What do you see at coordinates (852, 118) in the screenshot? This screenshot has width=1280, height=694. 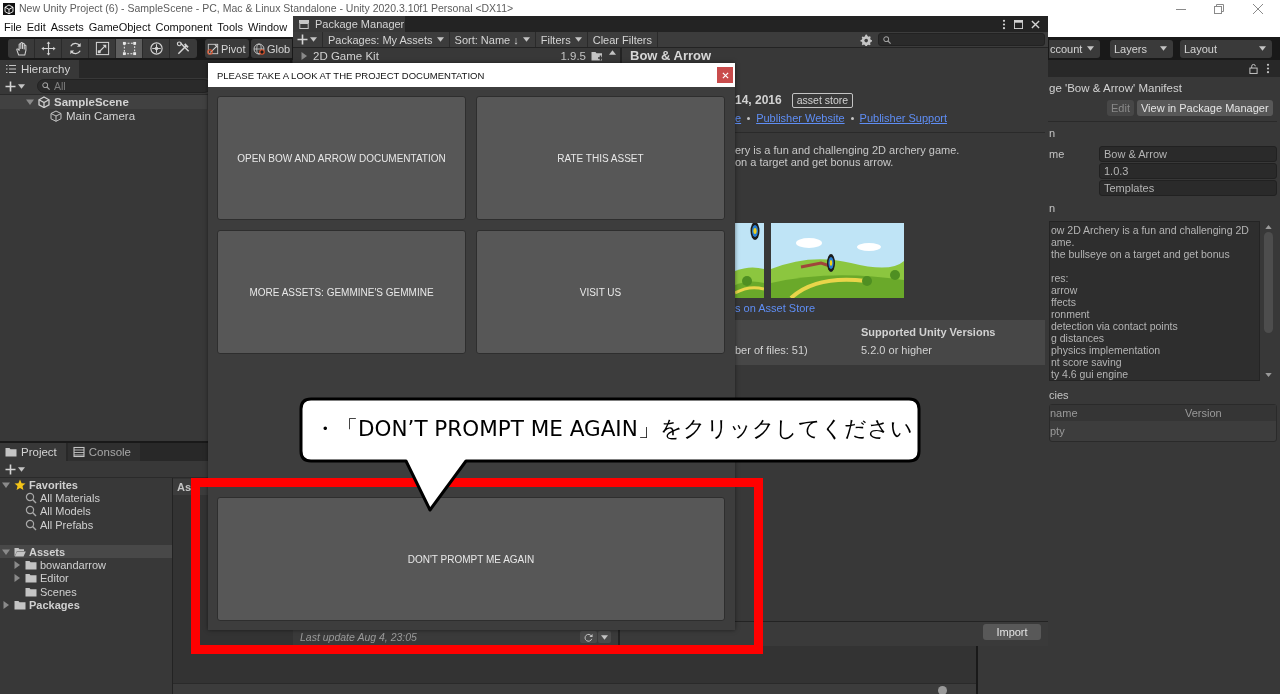 I see `bullet-icon` at bounding box center [852, 118].